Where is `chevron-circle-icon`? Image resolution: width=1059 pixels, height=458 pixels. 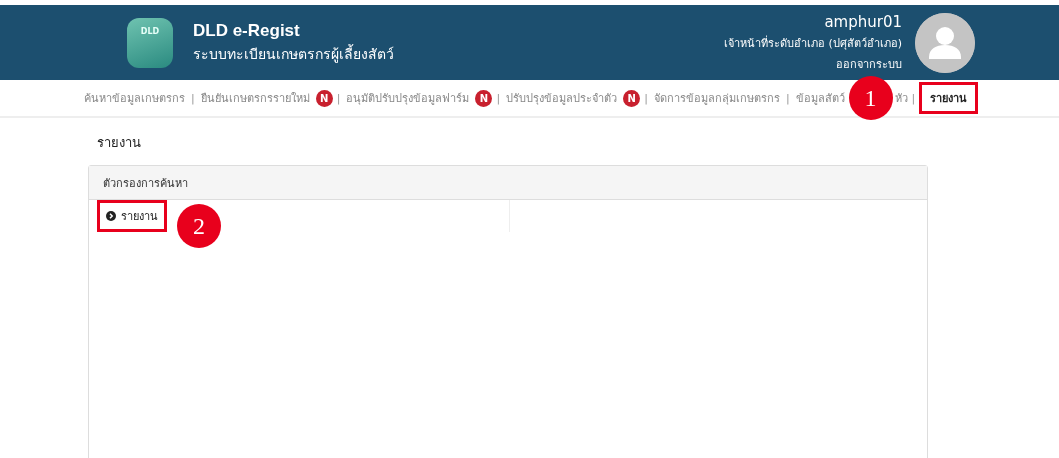
chevron-circle-icon is located at coordinates (111, 216).